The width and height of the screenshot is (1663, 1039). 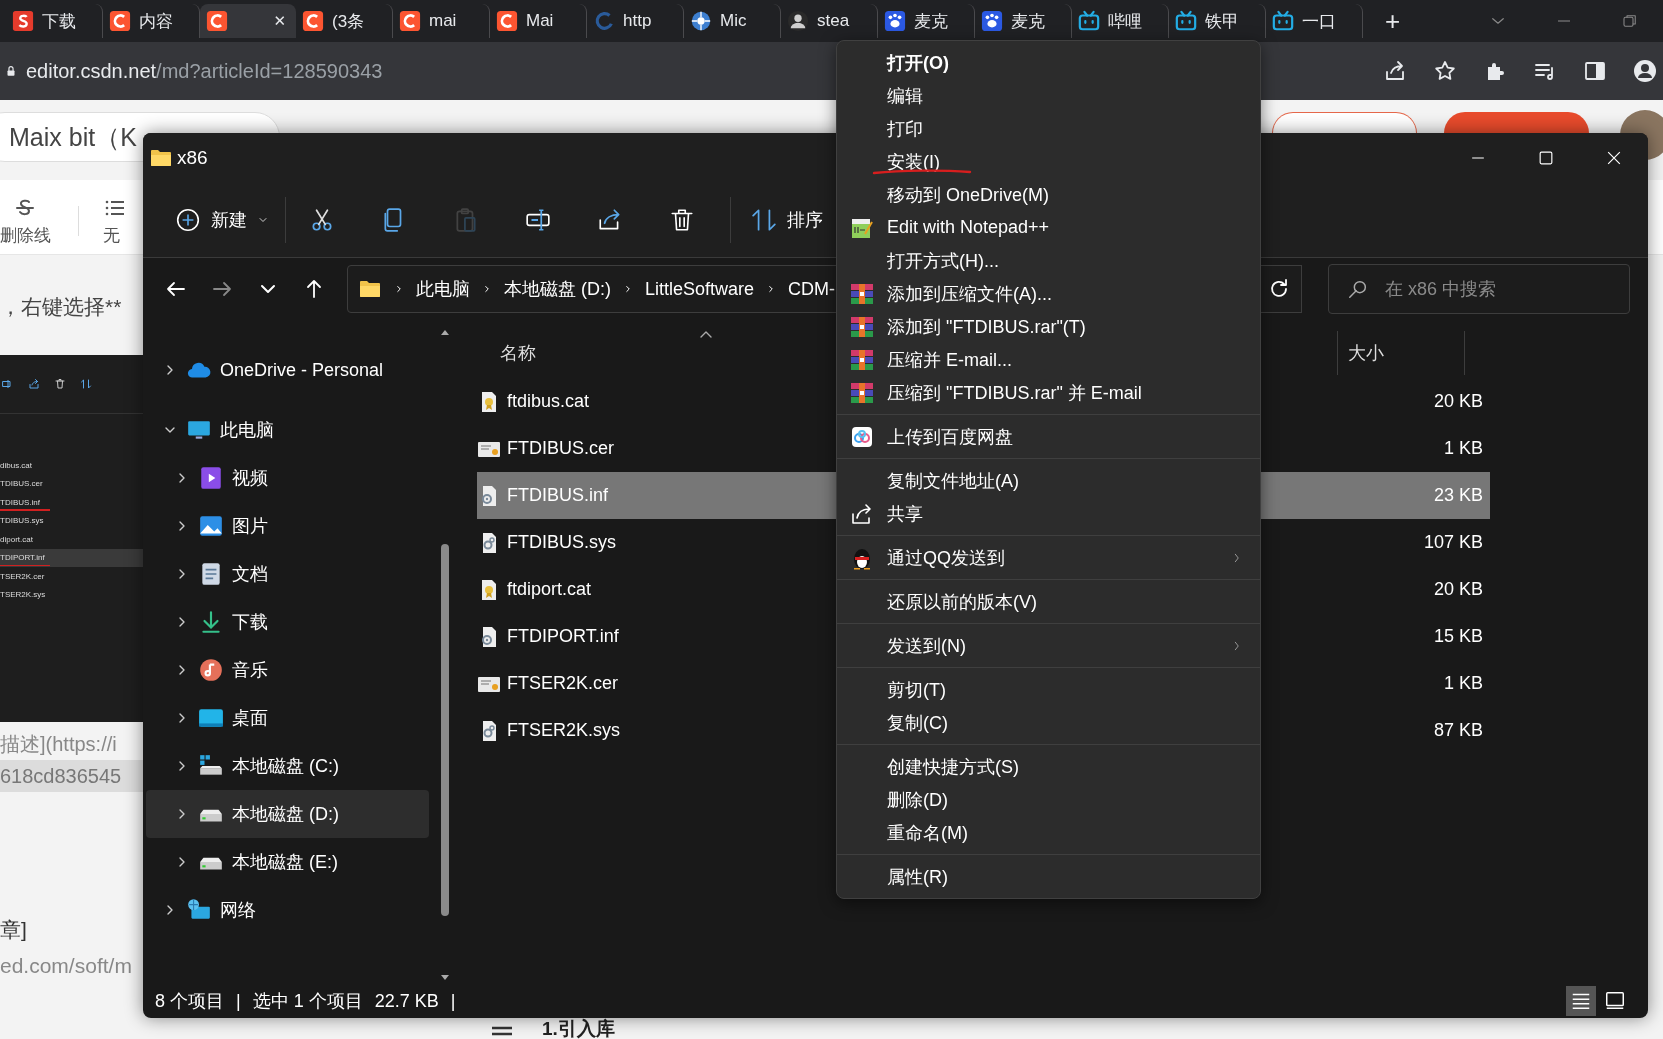 I want to click on browser-tab: ✕, so click(x=248, y=21).